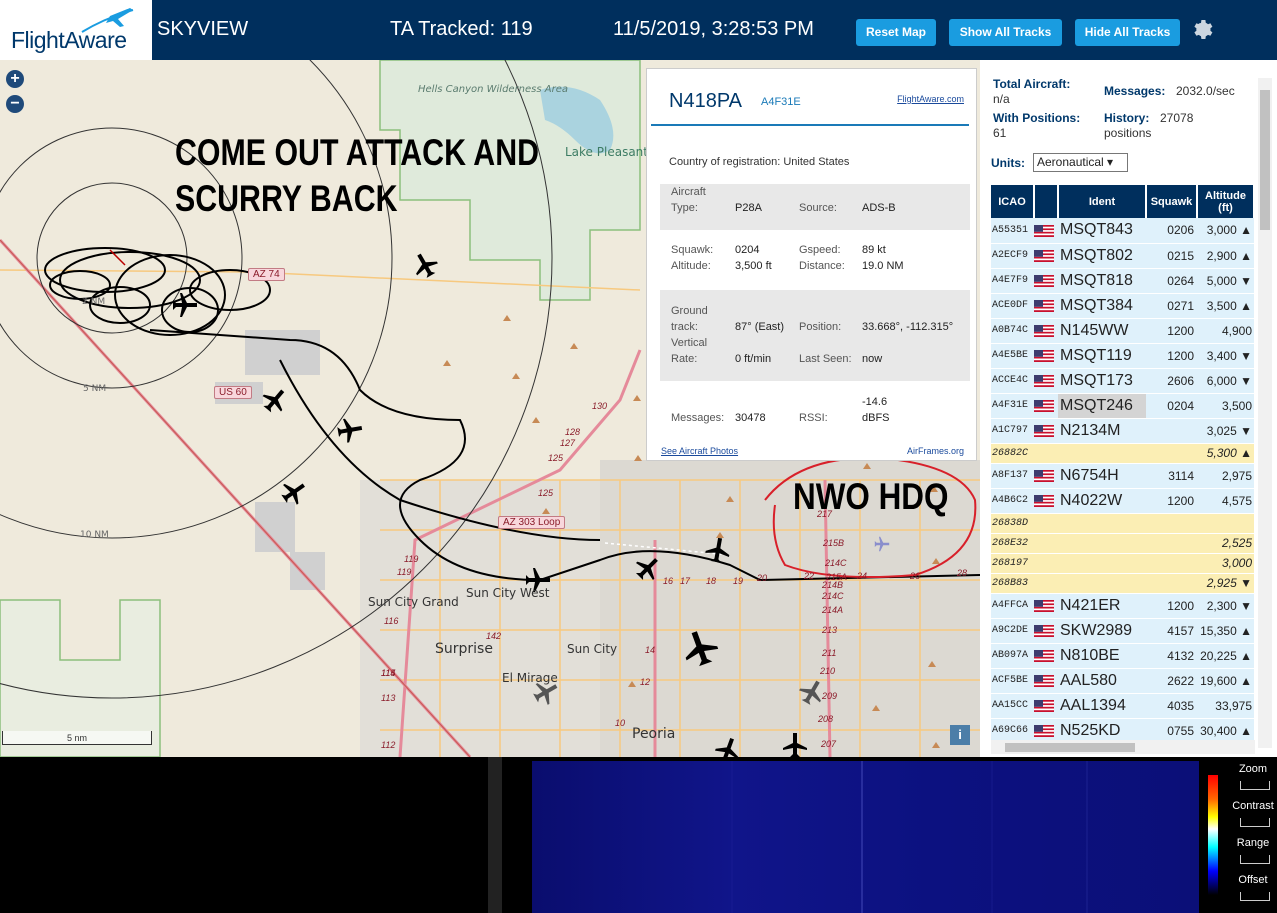 This screenshot has height=913, width=1277. Describe the element at coordinates (94, 535) in the screenshot. I see `ring-label-10nm: 10 NM` at that location.